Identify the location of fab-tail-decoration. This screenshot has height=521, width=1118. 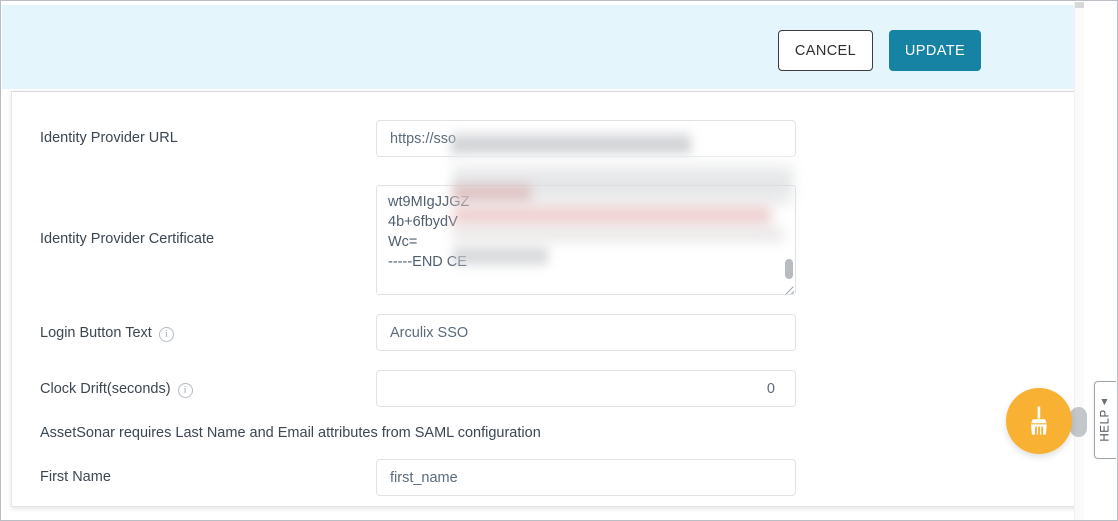
(1078, 422).